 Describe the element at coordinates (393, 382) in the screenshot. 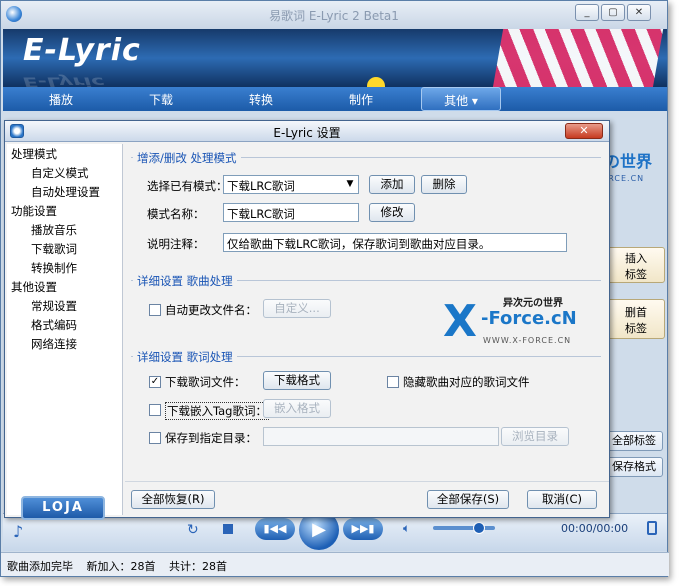

I see `hide-lyric-checkbox` at that location.